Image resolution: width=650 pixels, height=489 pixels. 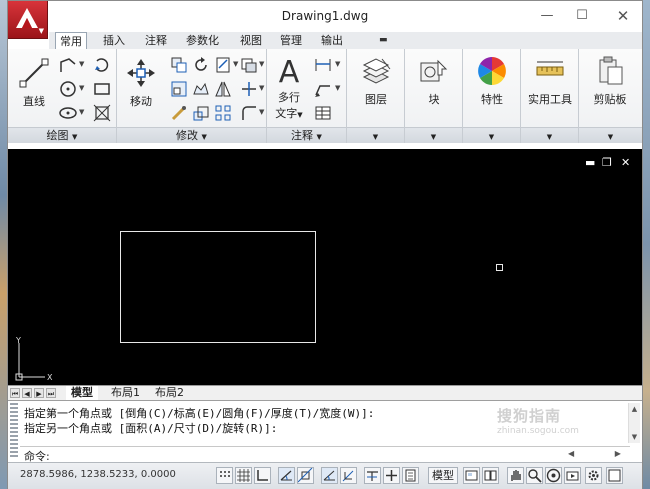 I want to click on erase-button, so click(x=248, y=64).